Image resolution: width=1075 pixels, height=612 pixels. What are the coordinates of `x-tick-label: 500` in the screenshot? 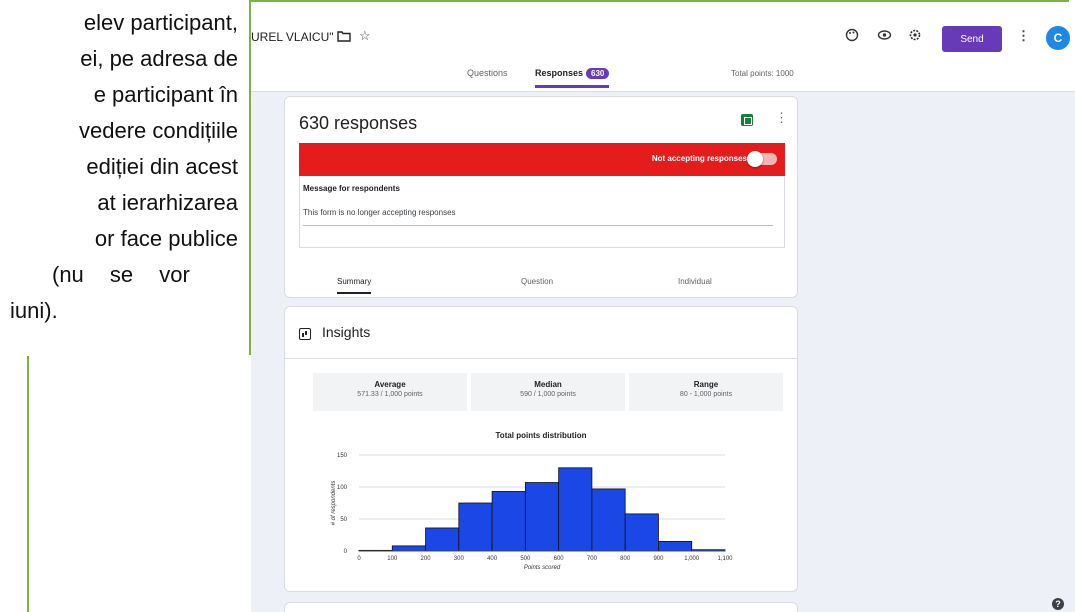 It's located at (525, 559).